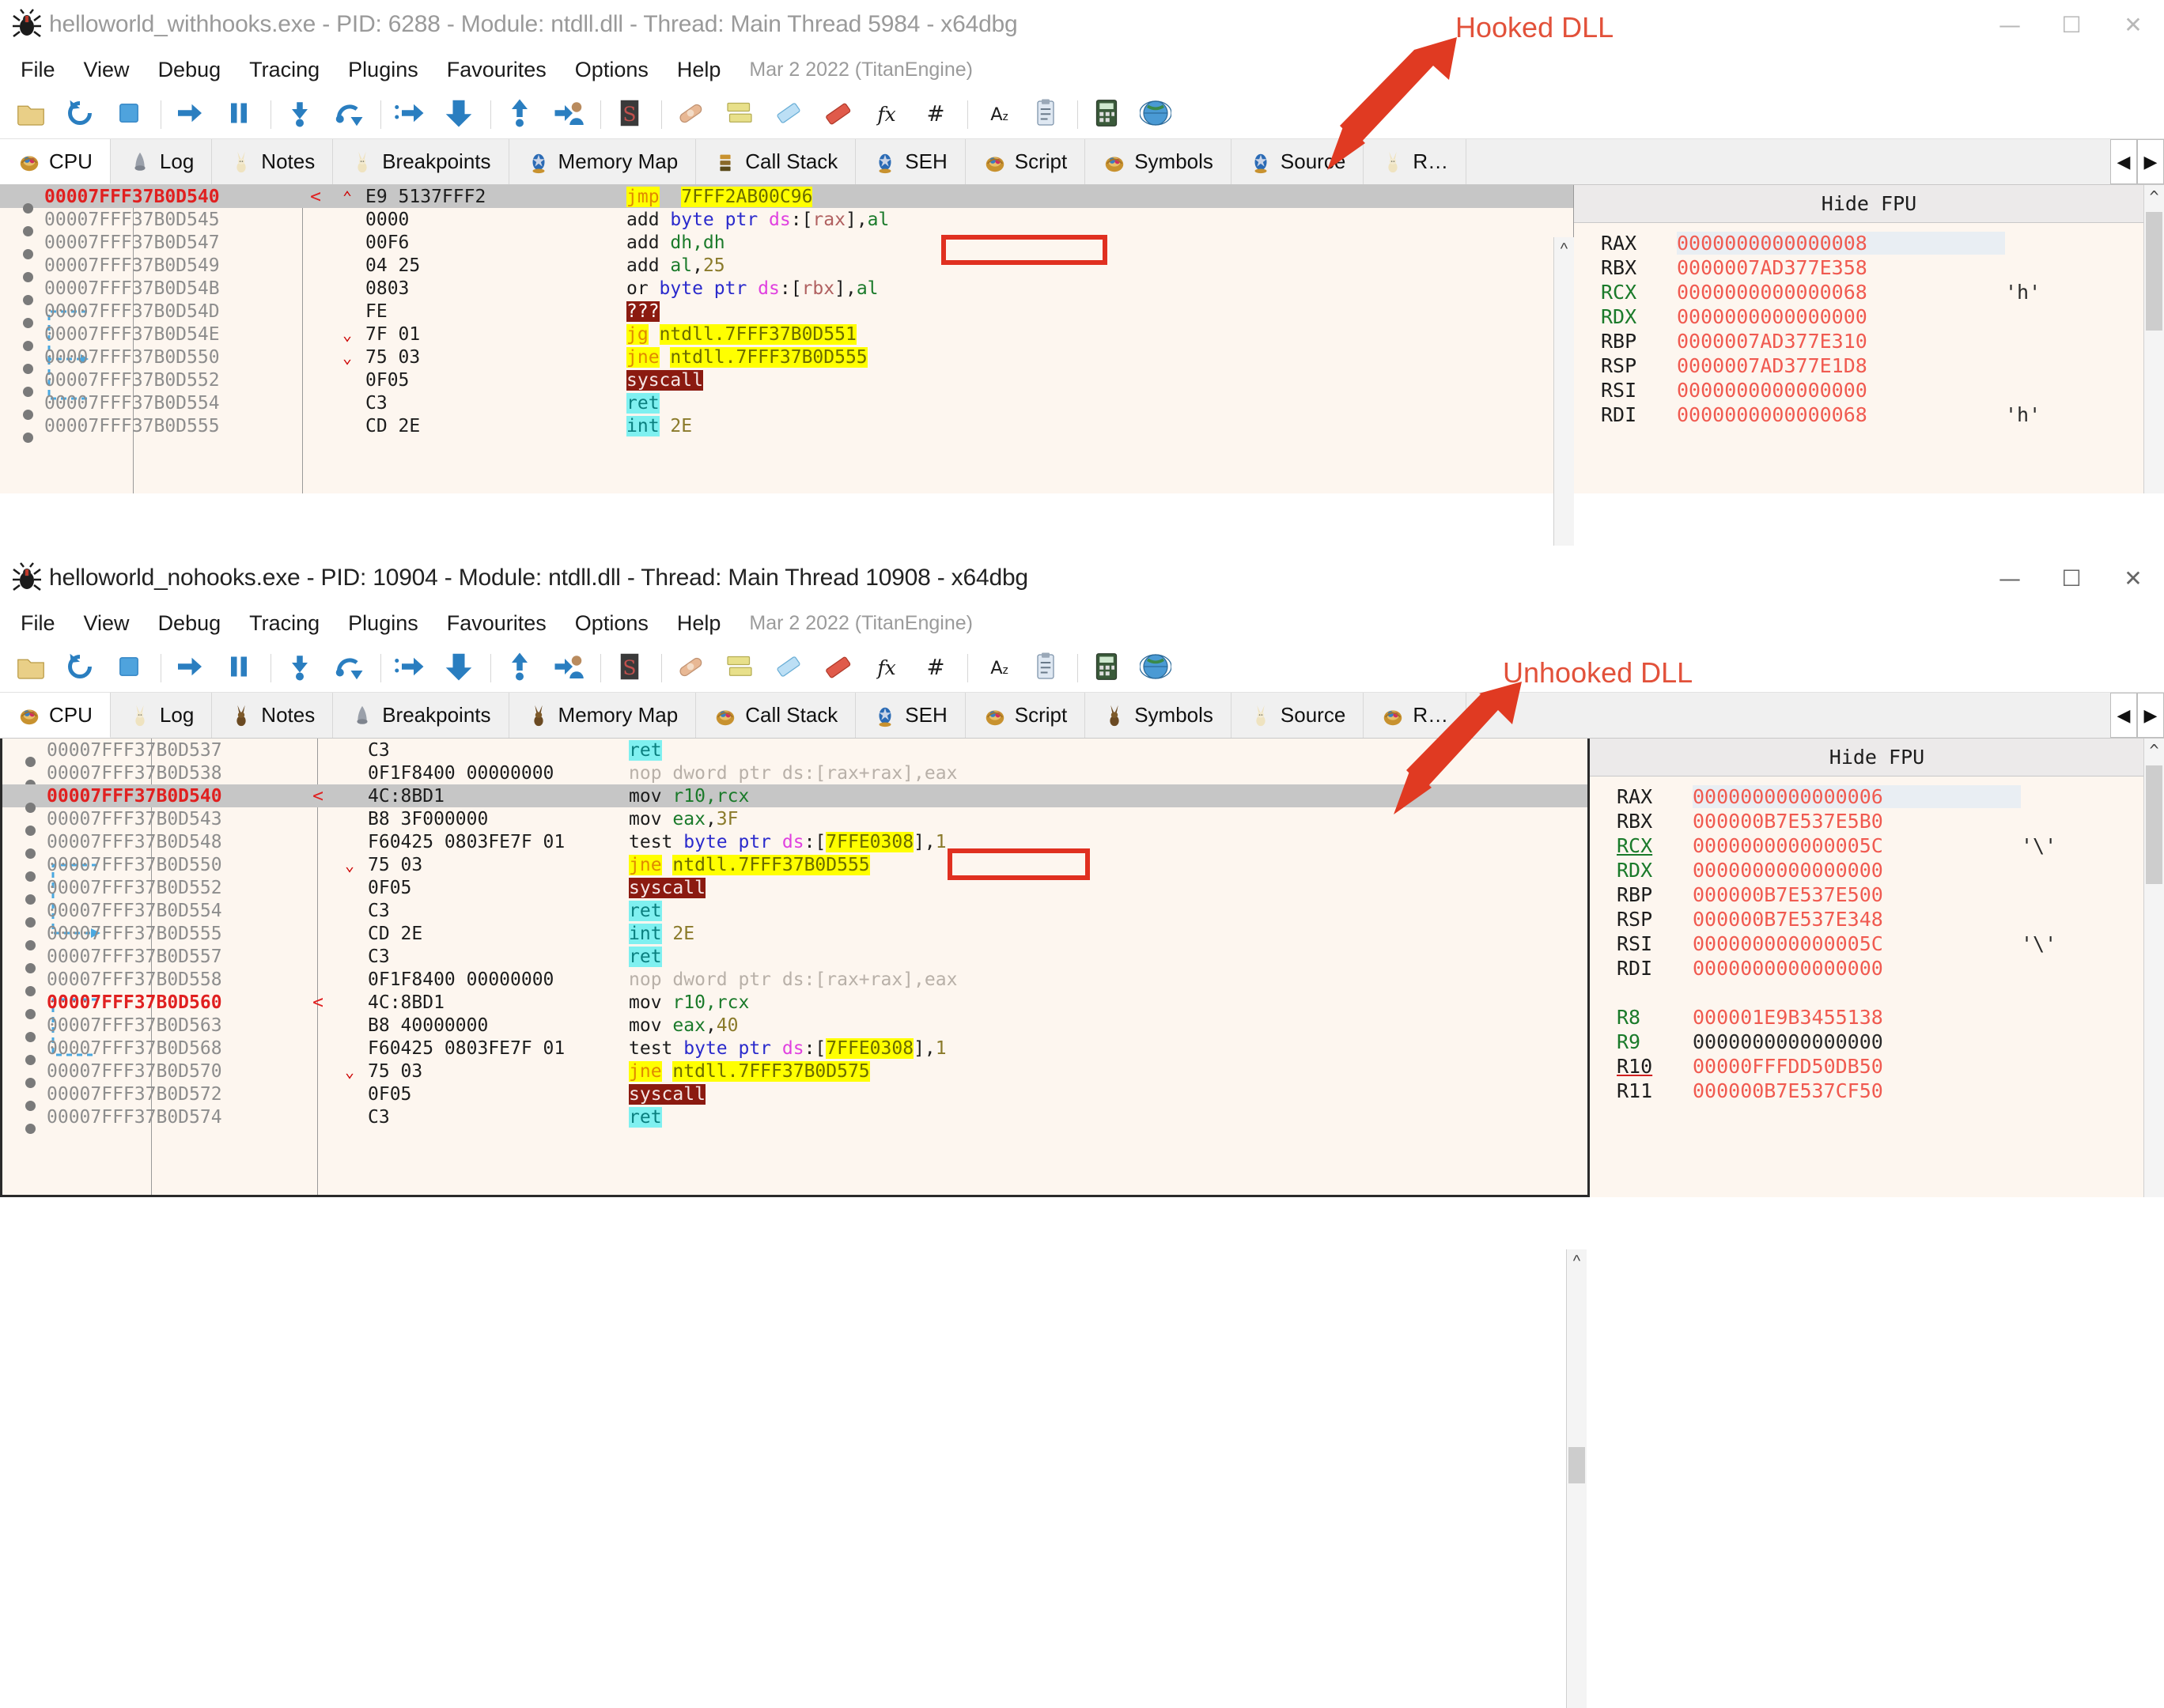 The image size is (2164, 1708). Describe the element at coordinates (889, 114) in the screenshot. I see `function-icon: fx` at that location.